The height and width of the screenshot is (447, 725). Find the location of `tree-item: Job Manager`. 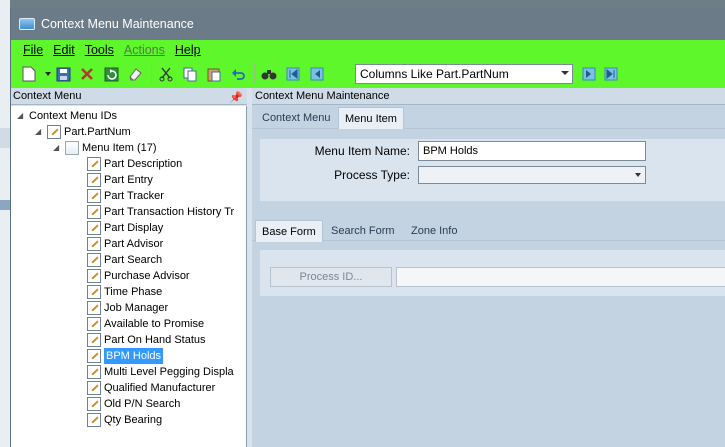

tree-item: Job Manager is located at coordinates (127, 308).